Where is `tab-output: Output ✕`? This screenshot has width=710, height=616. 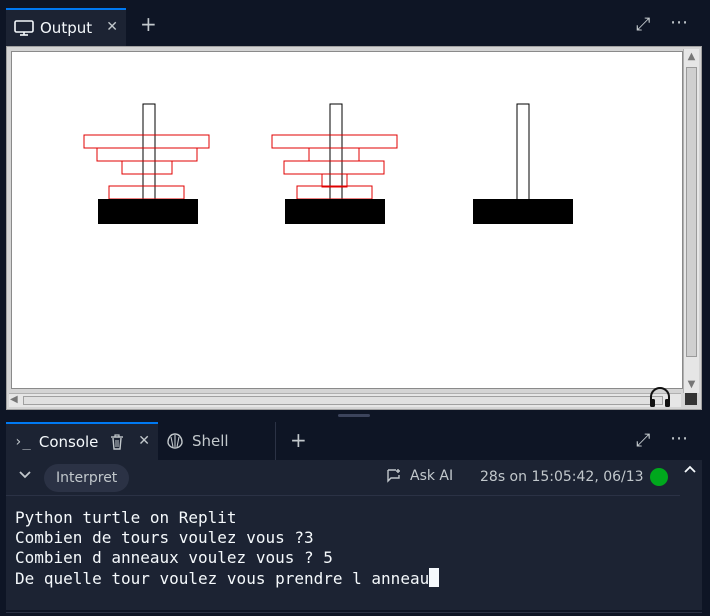
tab-output: Output ✕ is located at coordinates (66, 27).